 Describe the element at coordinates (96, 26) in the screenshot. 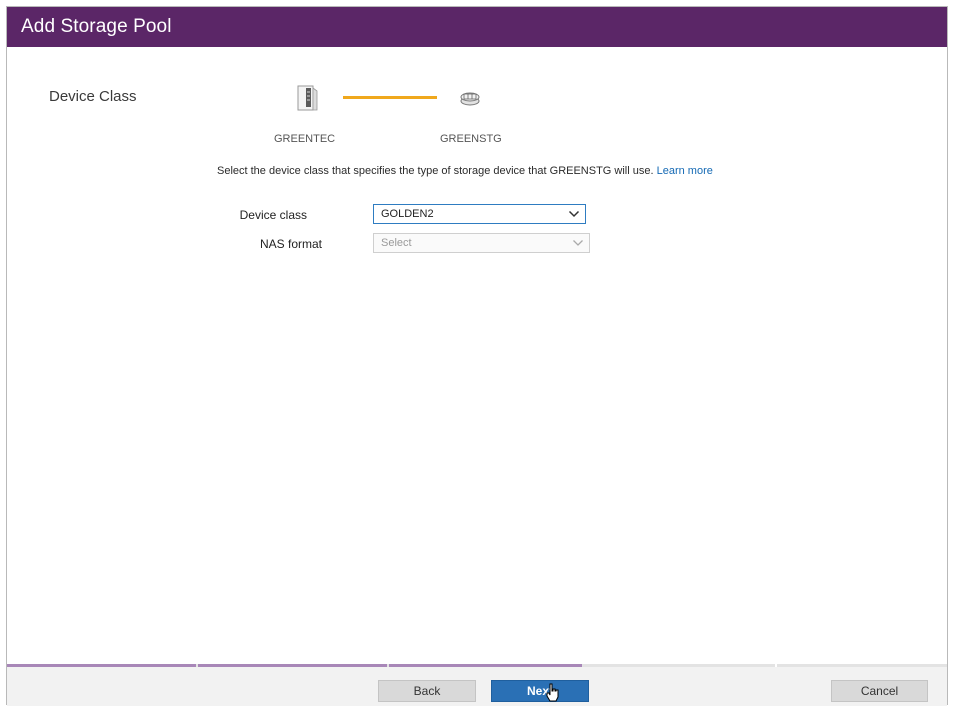

I see `dialog-title: Add Storage Pool` at that location.